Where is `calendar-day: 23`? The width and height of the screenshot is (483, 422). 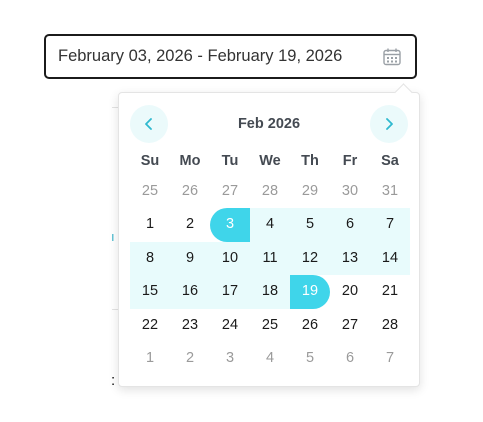 calendar-day: 23 is located at coordinates (190, 325).